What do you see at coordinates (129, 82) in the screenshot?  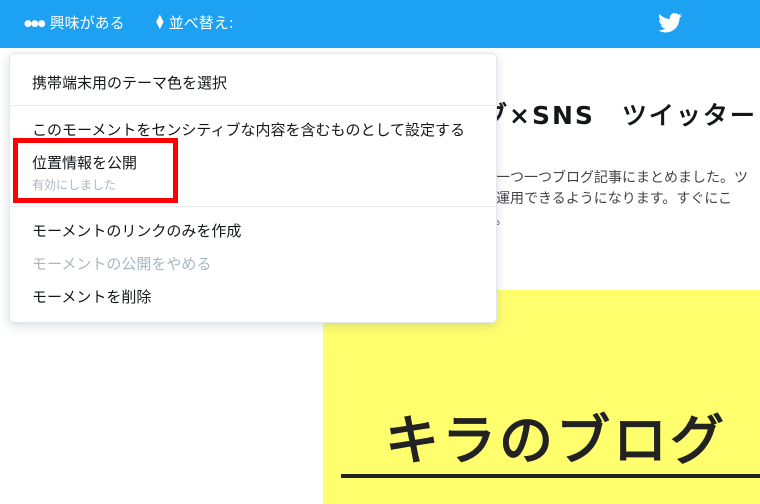 I see `menu-item-theme-color: 携帯端末用のテーマ色を選択` at bounding box center [129, 82].